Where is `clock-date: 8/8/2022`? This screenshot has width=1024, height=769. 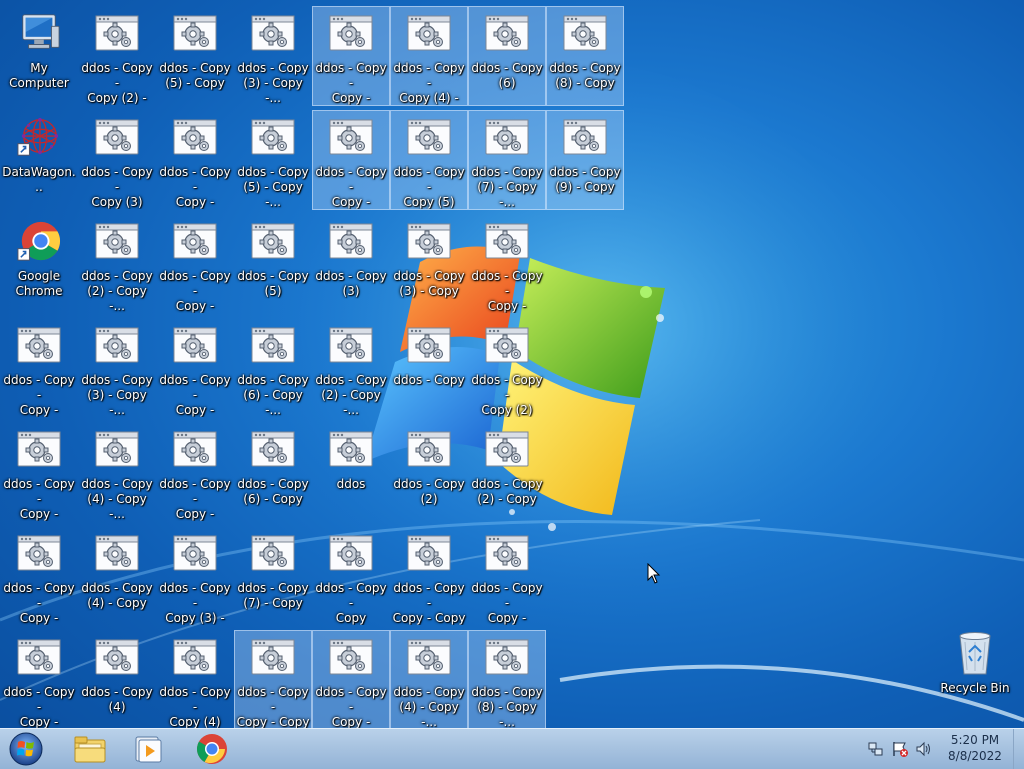 clock-date: 8/8/2022 is located at coordinates (975, 756).